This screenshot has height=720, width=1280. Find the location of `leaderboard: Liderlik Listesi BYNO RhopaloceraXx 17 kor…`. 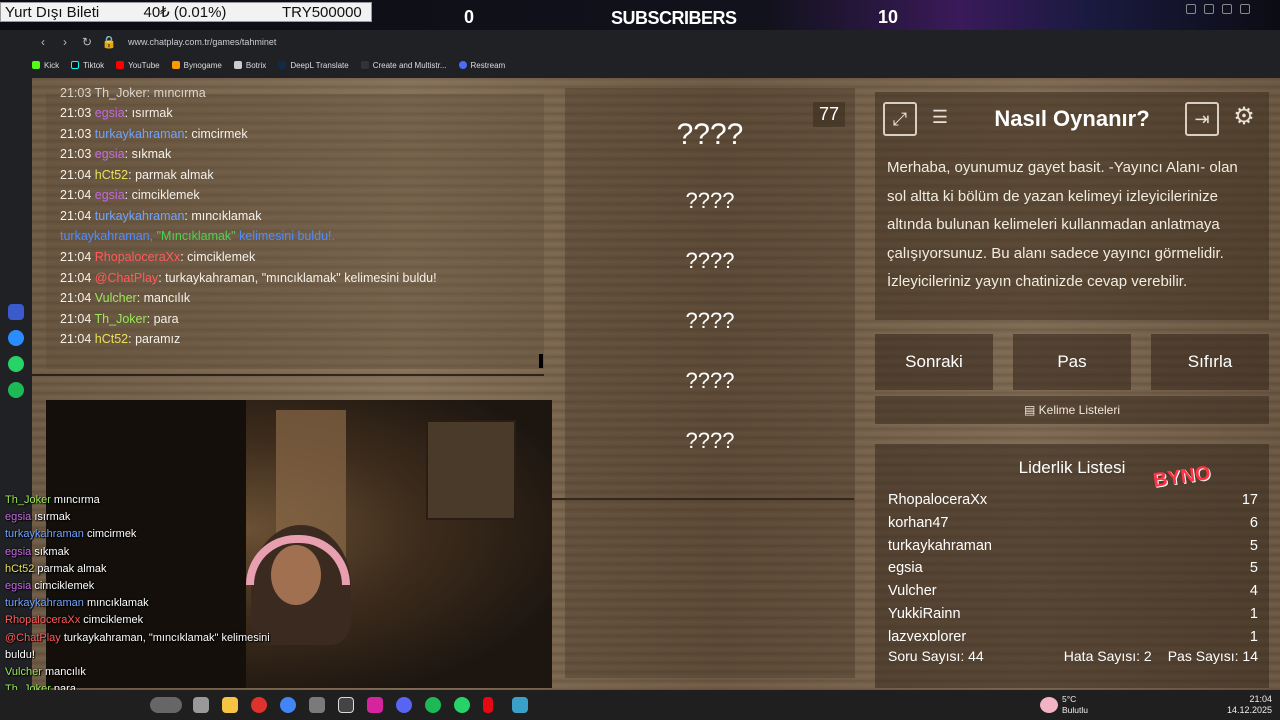

leaderboard: Liderlik Listesi BYNO RhopaloceraXx 17 kor… is located at coordinates (1072, 566).